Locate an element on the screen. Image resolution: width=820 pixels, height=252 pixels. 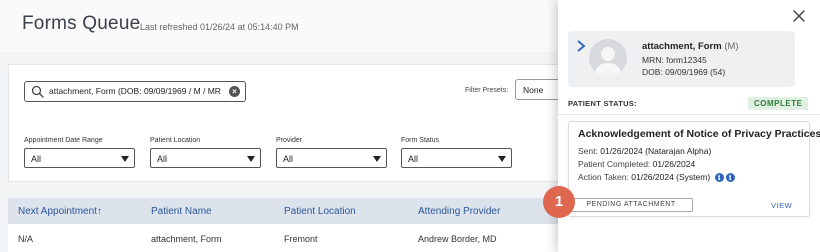
form-status-value: All is located at coordinates (413, 159).